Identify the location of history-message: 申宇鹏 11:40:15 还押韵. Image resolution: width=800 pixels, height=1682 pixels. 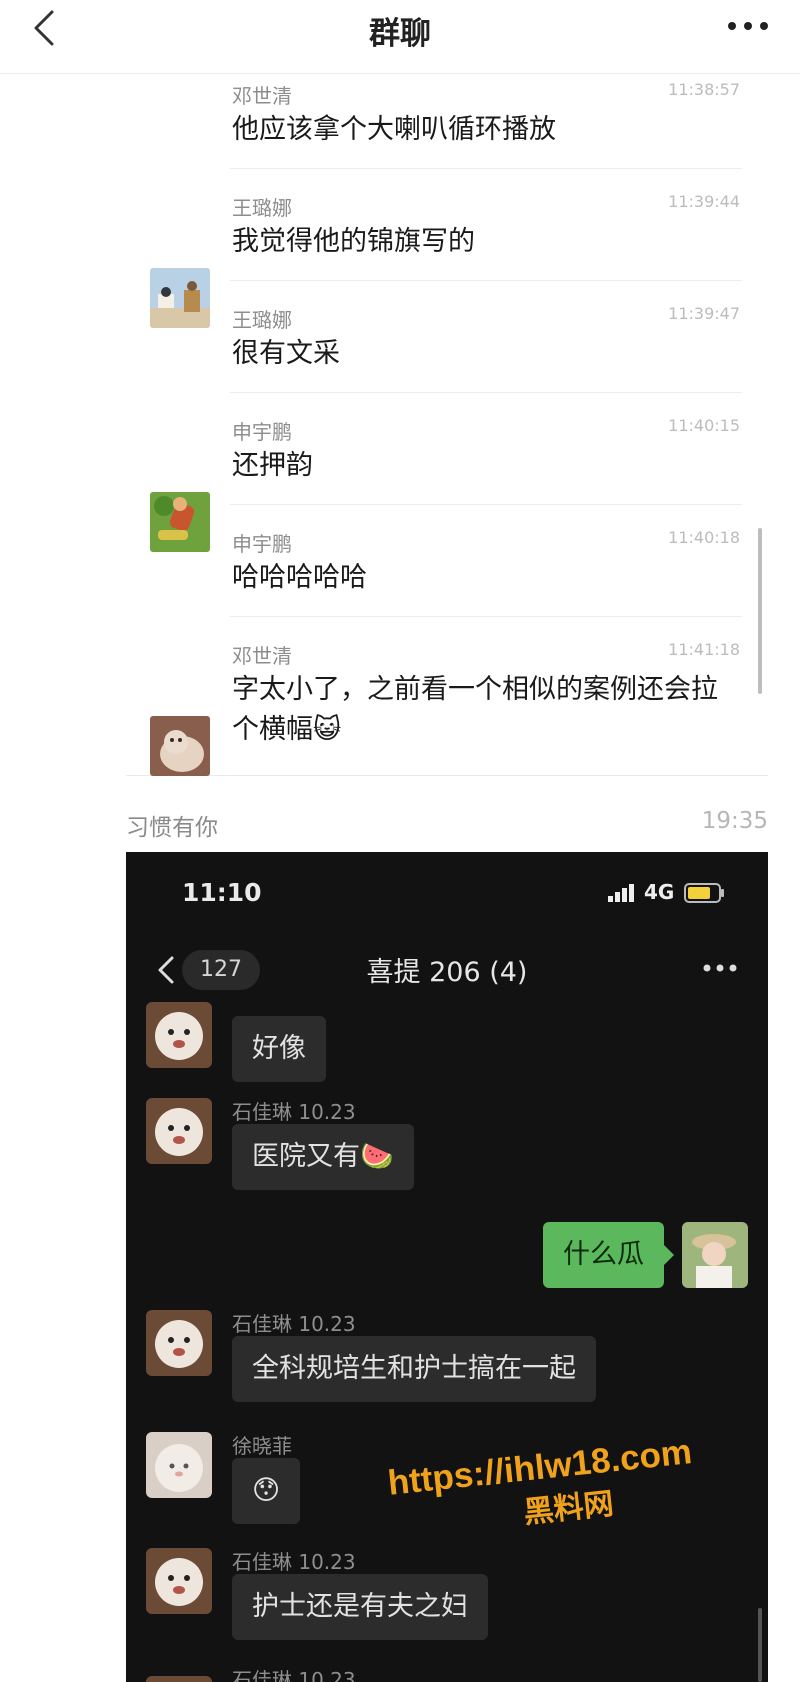
(447, 481).